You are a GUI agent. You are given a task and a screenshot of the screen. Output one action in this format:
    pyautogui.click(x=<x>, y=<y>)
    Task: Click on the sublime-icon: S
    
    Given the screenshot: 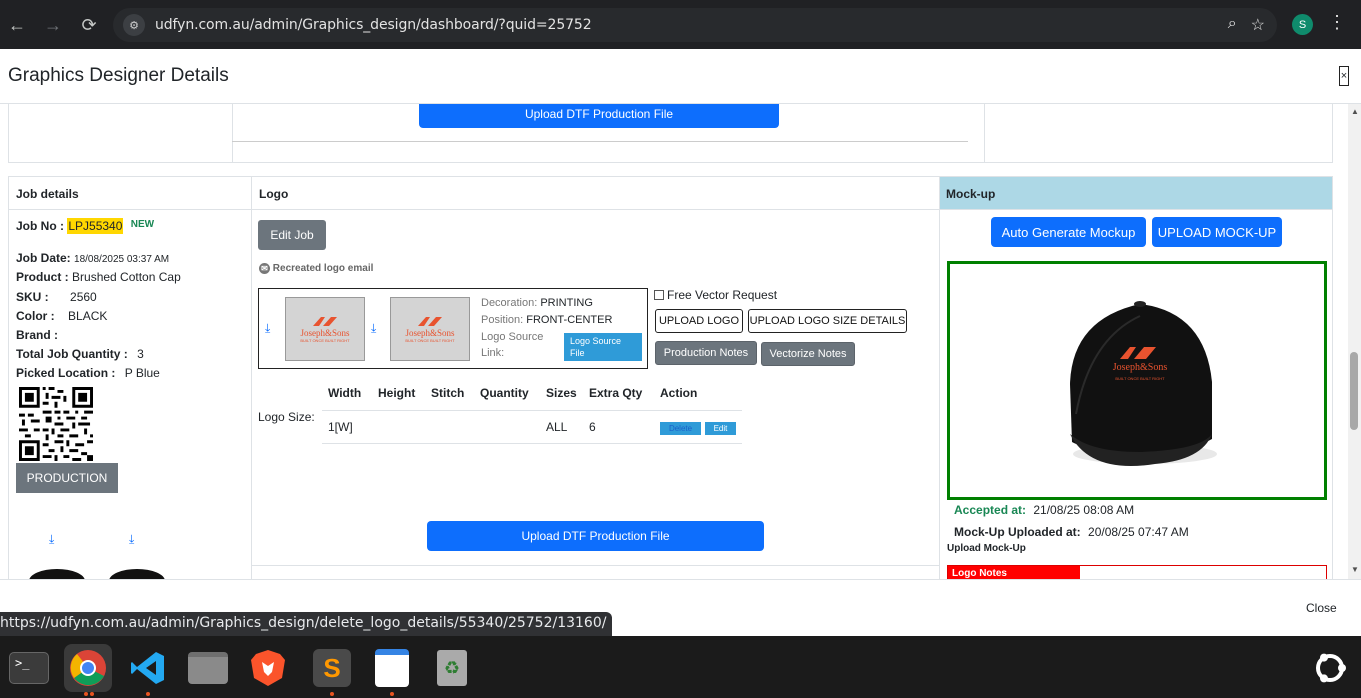 What is the action you would take?
    pyautogui.click(x=332, y=670)
    